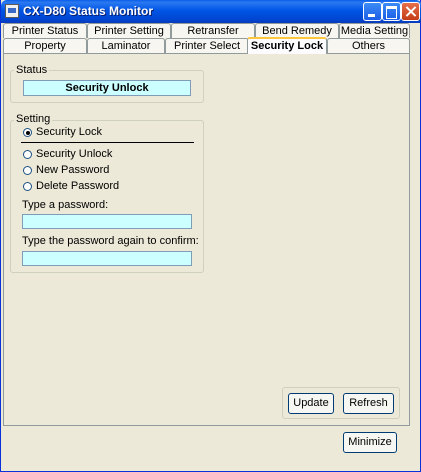 This screenshot has width=421, height=472. Describe the element at coordinates (370, 442) in the screenshot. I see `minimize-button: Minimize` at that location.